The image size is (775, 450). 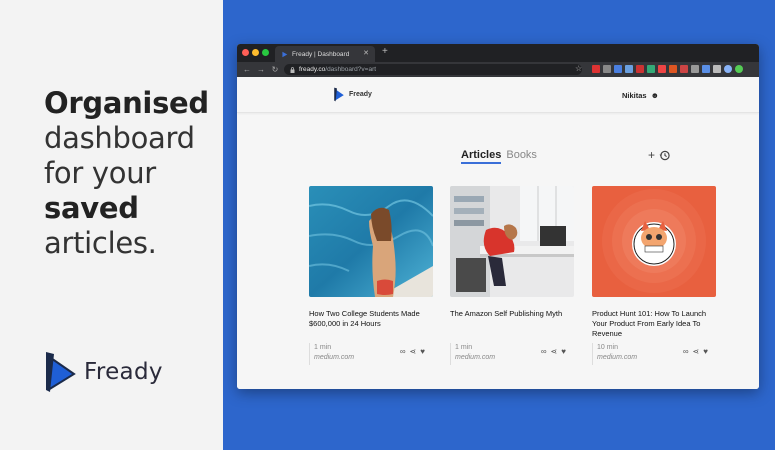 I want to click on brand-logo: Fready, so click(x=103, y=372).